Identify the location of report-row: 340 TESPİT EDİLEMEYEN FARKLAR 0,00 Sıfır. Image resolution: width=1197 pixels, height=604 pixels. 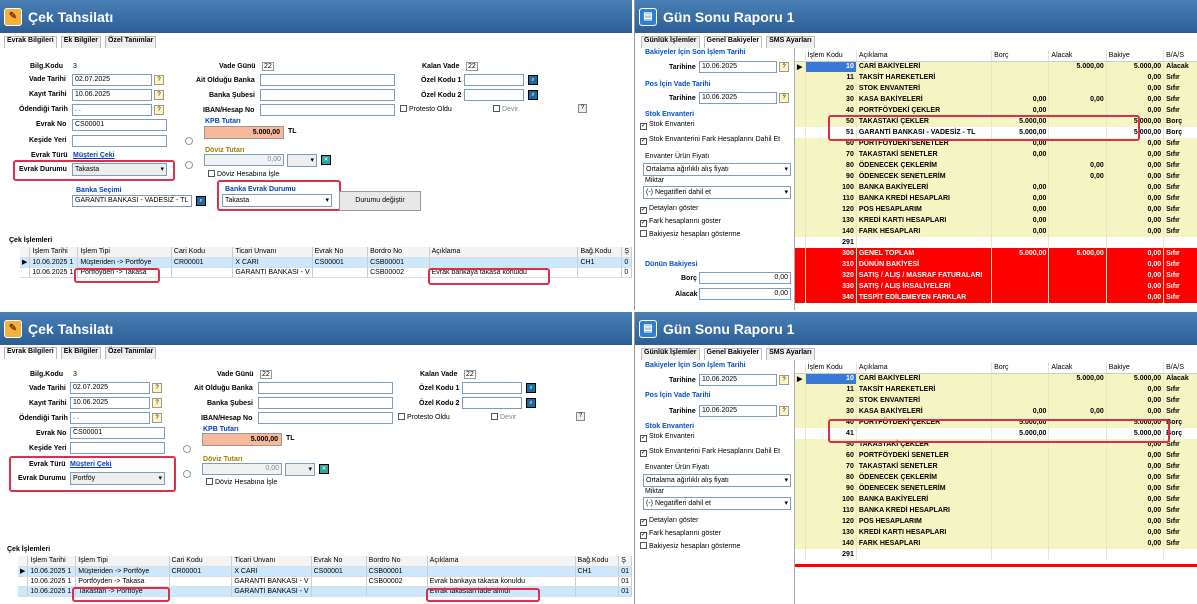
(996, 297).